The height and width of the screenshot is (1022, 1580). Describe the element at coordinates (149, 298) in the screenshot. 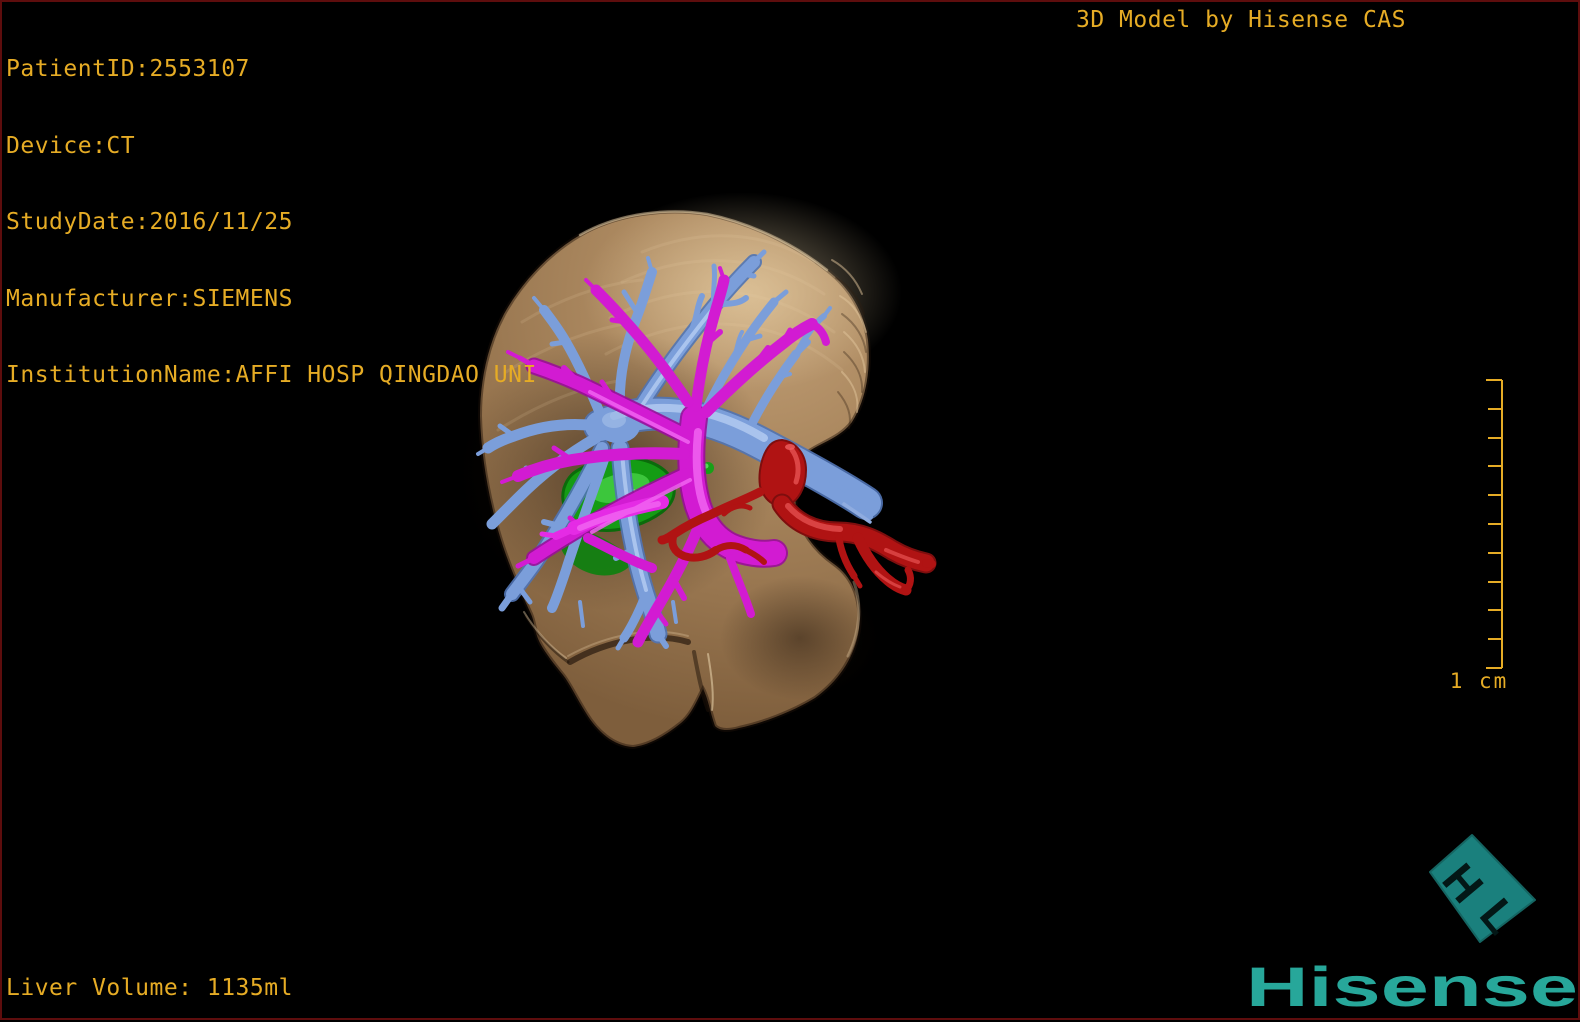

I see `manufacturer-line: Manufacturer:SIEMENS` at that location.